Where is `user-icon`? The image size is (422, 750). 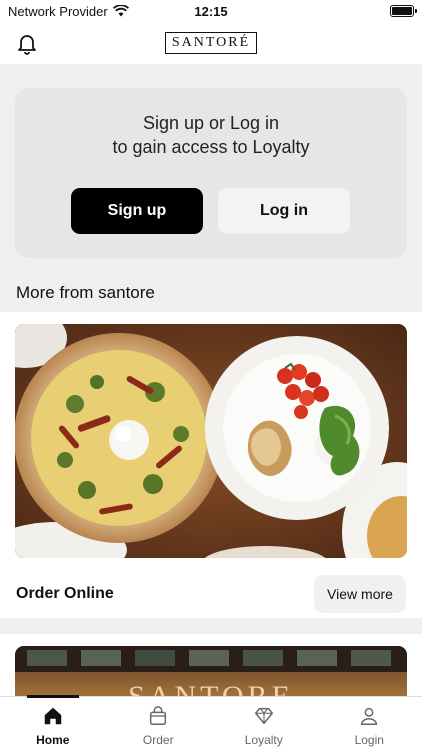
user-icon is located at coordinates (369, 716).